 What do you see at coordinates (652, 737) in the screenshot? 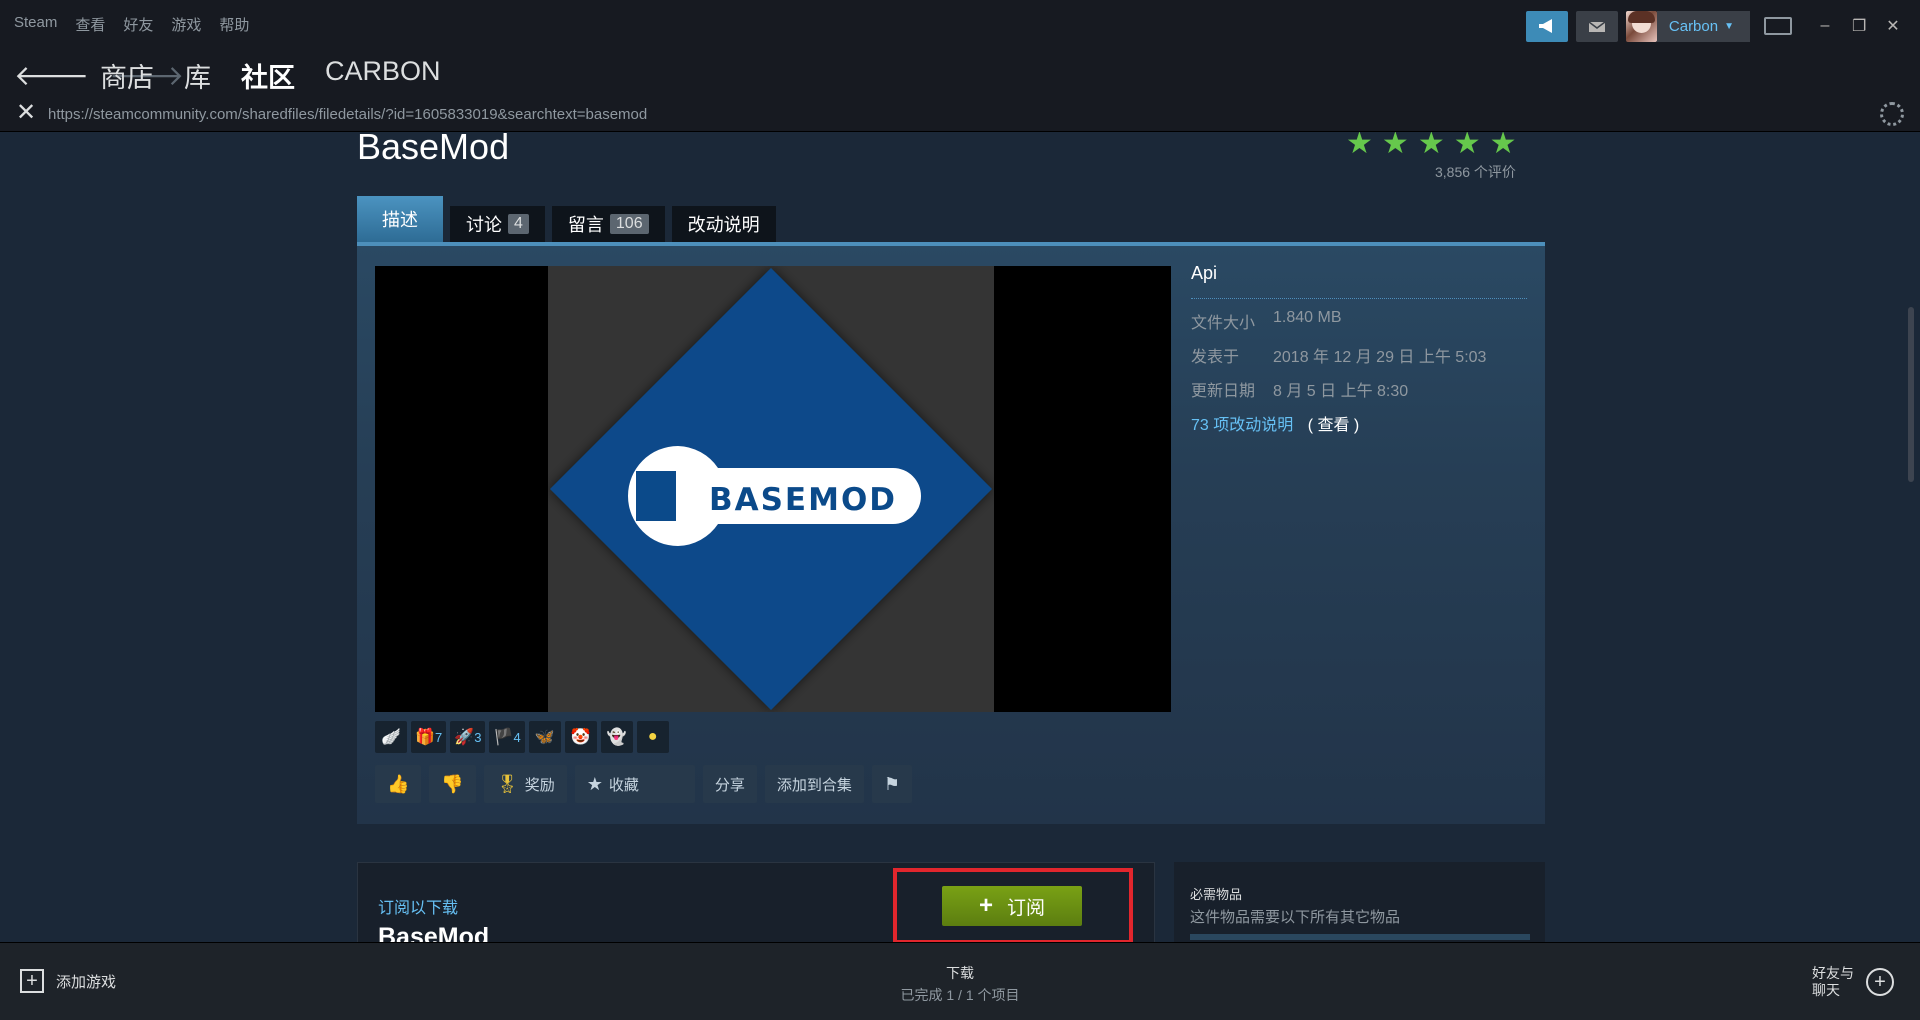
I see `award-badge: ●` at bounding box center [652, 737].